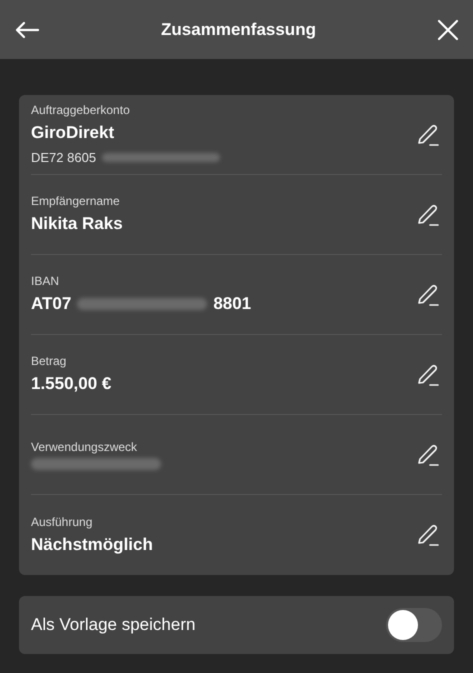 The image size is (473, 673). What do you see at coordinates (414, 625) in the screenshot?
I see `toggle-switch` at bounding box center [414, 625].